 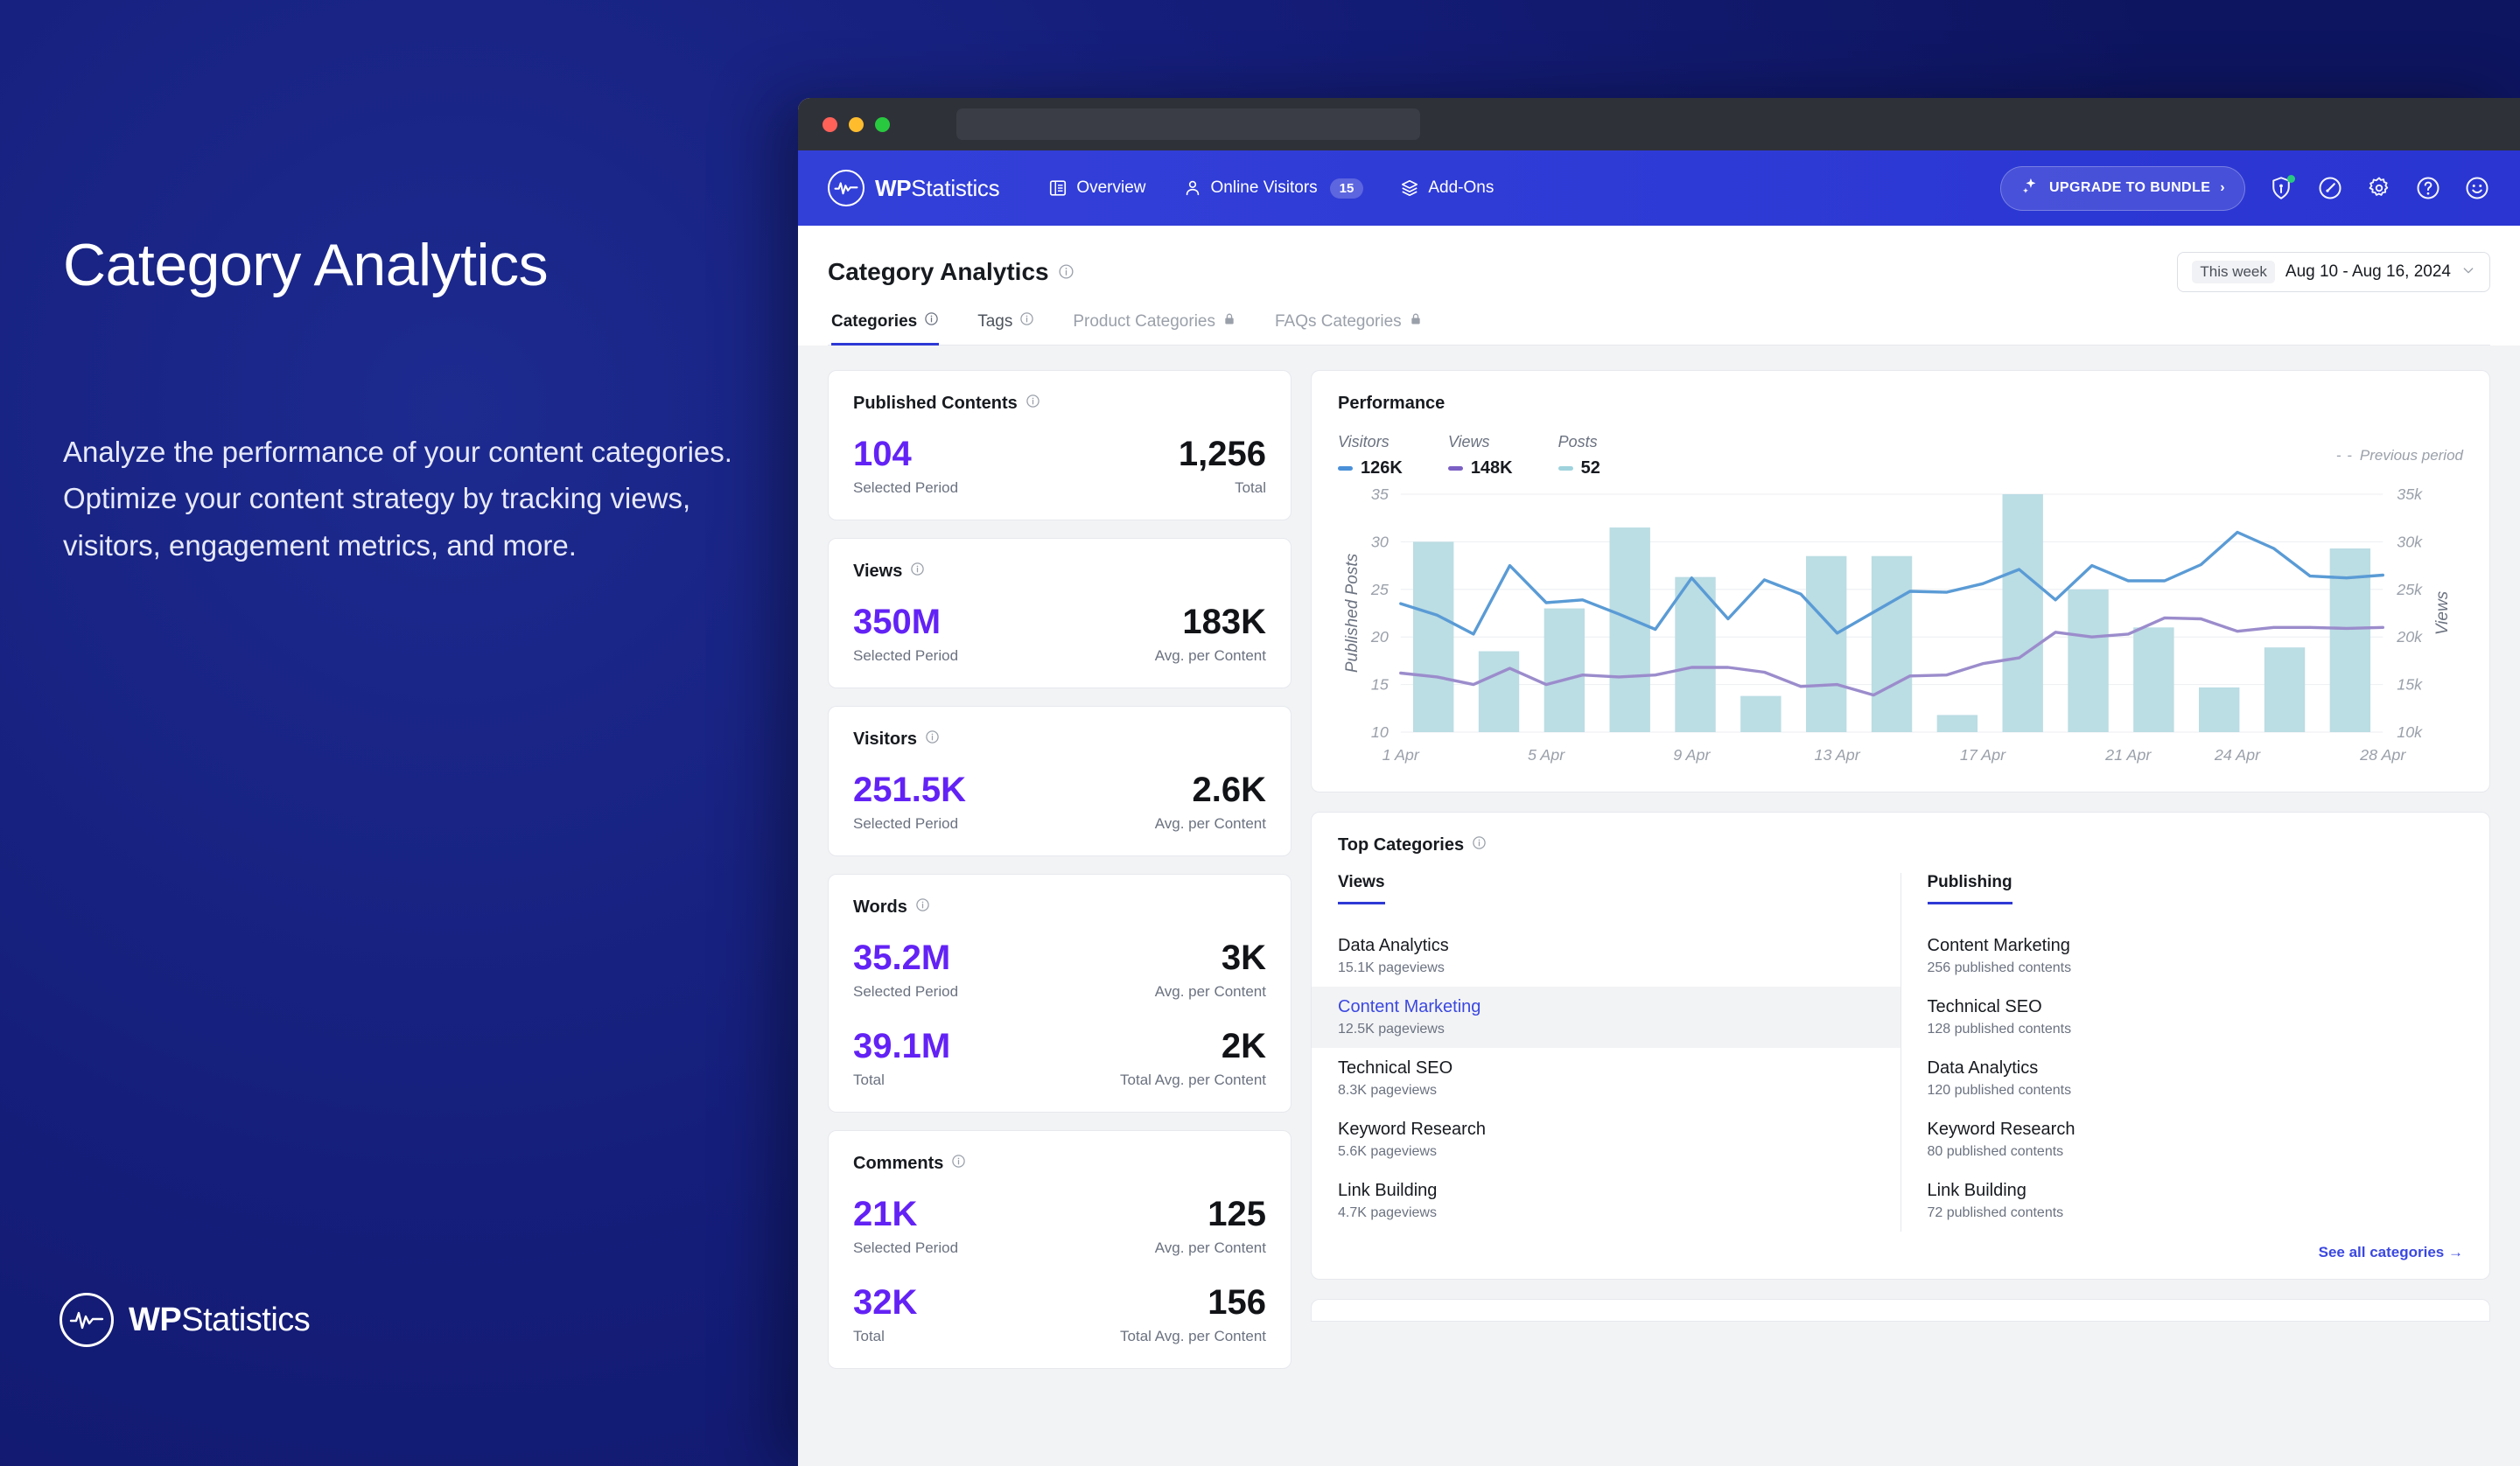 I want to click on stat-left-value: 350M, so click(x=897, y=622).